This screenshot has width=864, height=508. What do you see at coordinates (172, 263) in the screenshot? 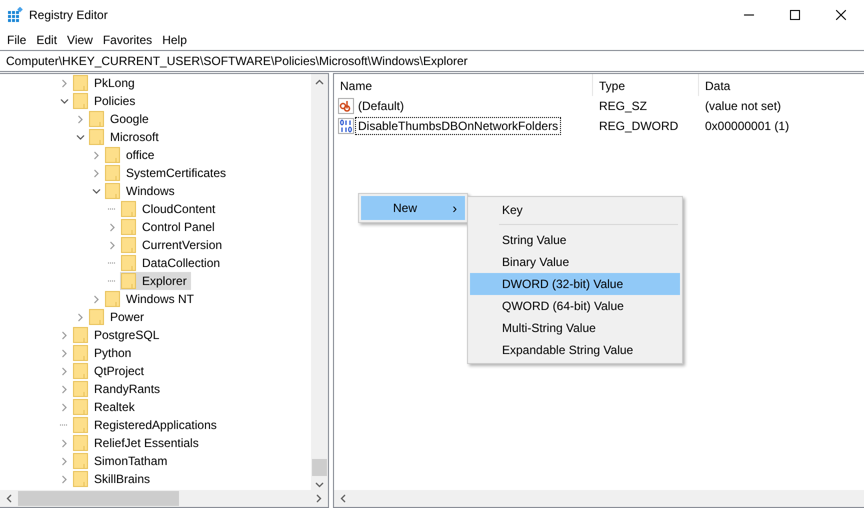
I see `tree-item: DataCollection` at bounding box center [172, 263].